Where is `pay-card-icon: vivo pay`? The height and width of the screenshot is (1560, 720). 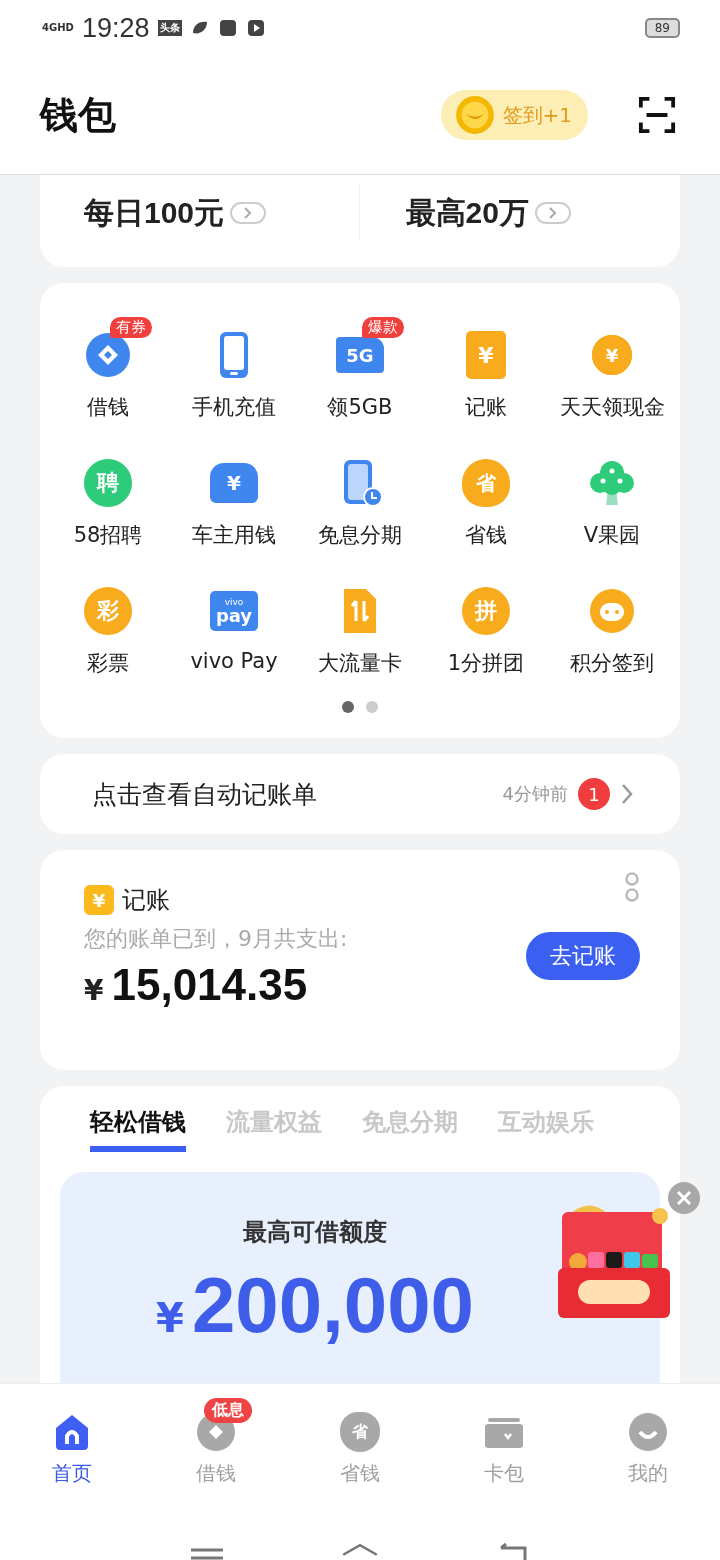
pay-card-icon: vivo pay is located at coordinates (234, 611).